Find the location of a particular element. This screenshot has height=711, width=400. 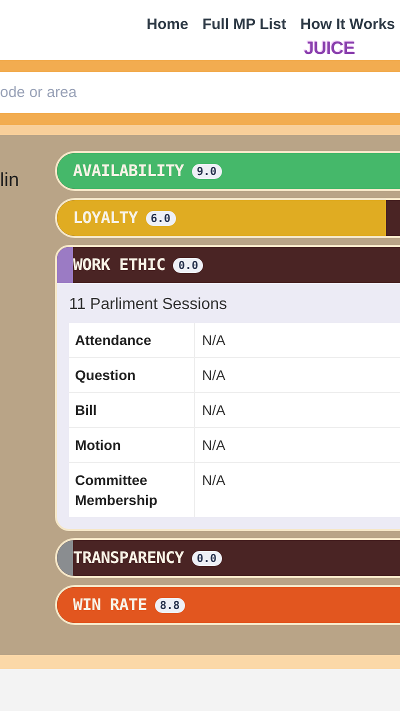

mp-name: lin is located at coordinates (10, 180).